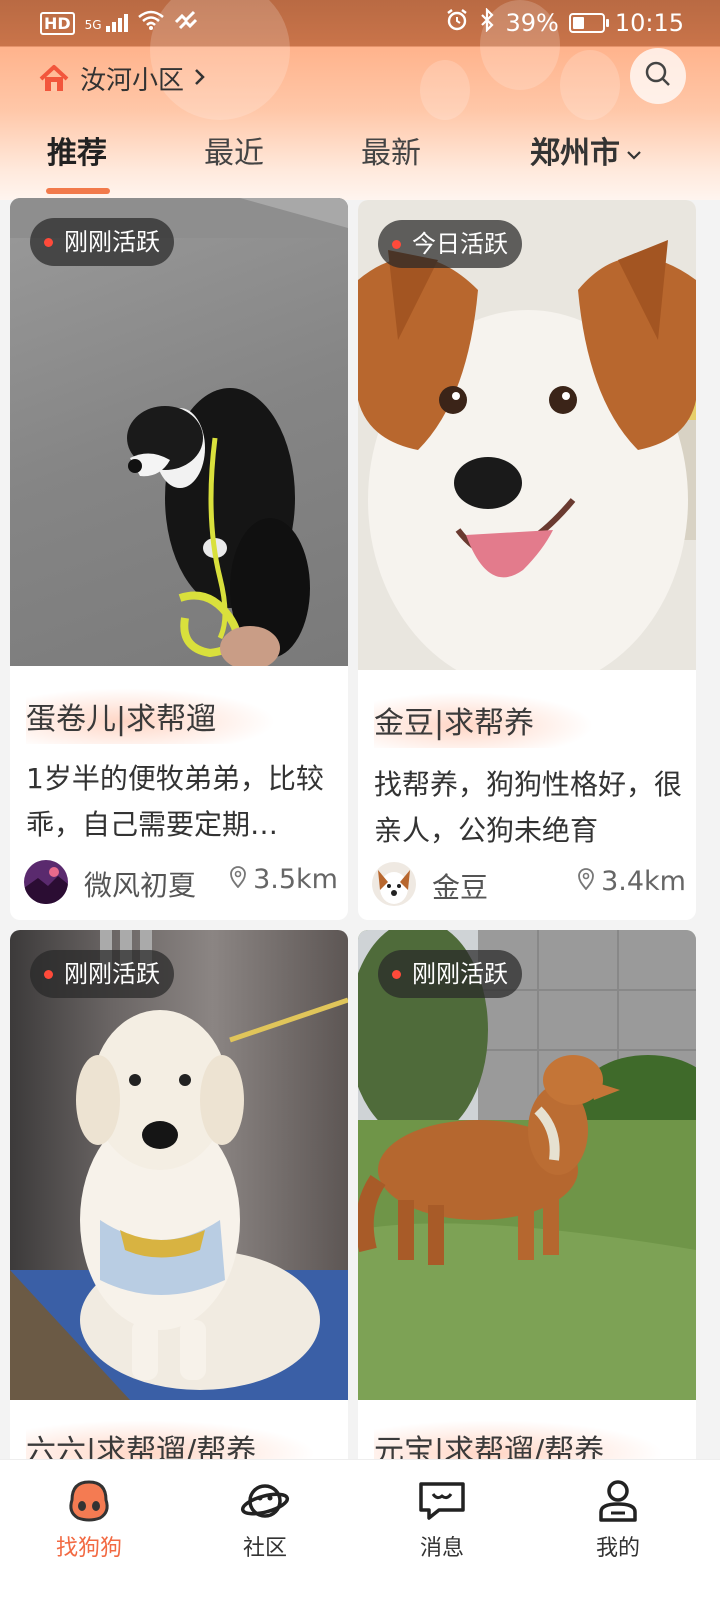 The image size is (720, 1600). What do you see at coordinates (234, 150) in the screenshot?
I see `tab-recent: 最近` at bounding box center [234, 150].